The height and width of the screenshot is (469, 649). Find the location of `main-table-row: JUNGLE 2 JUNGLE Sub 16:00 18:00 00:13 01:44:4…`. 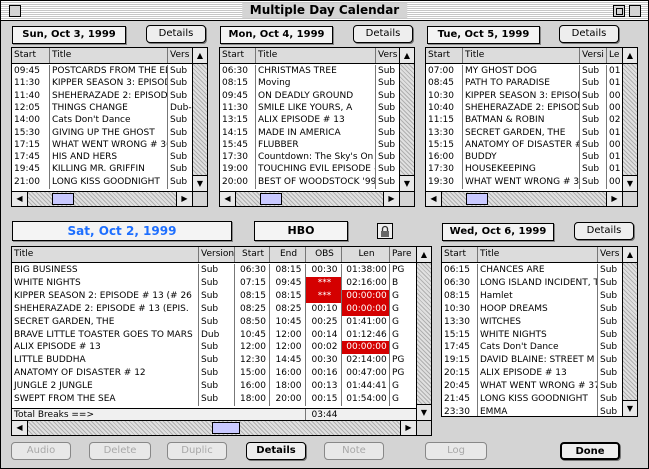

main-table-row: JUNGLE 2 JUNGLE Sub 16:00 18:00 00:13 01:44:4… is located at coordinates (214, 387).